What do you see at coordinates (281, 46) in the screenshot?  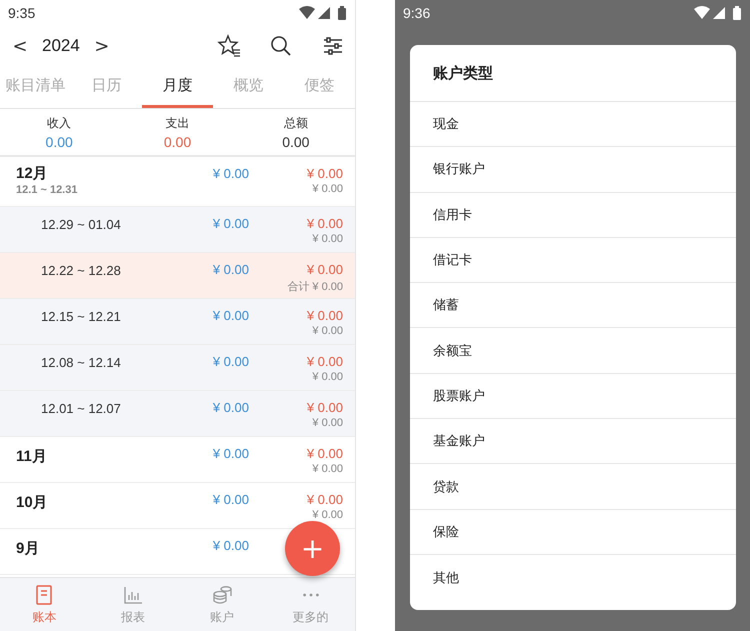 I see `search-icon` at bounding box center [281, 46].